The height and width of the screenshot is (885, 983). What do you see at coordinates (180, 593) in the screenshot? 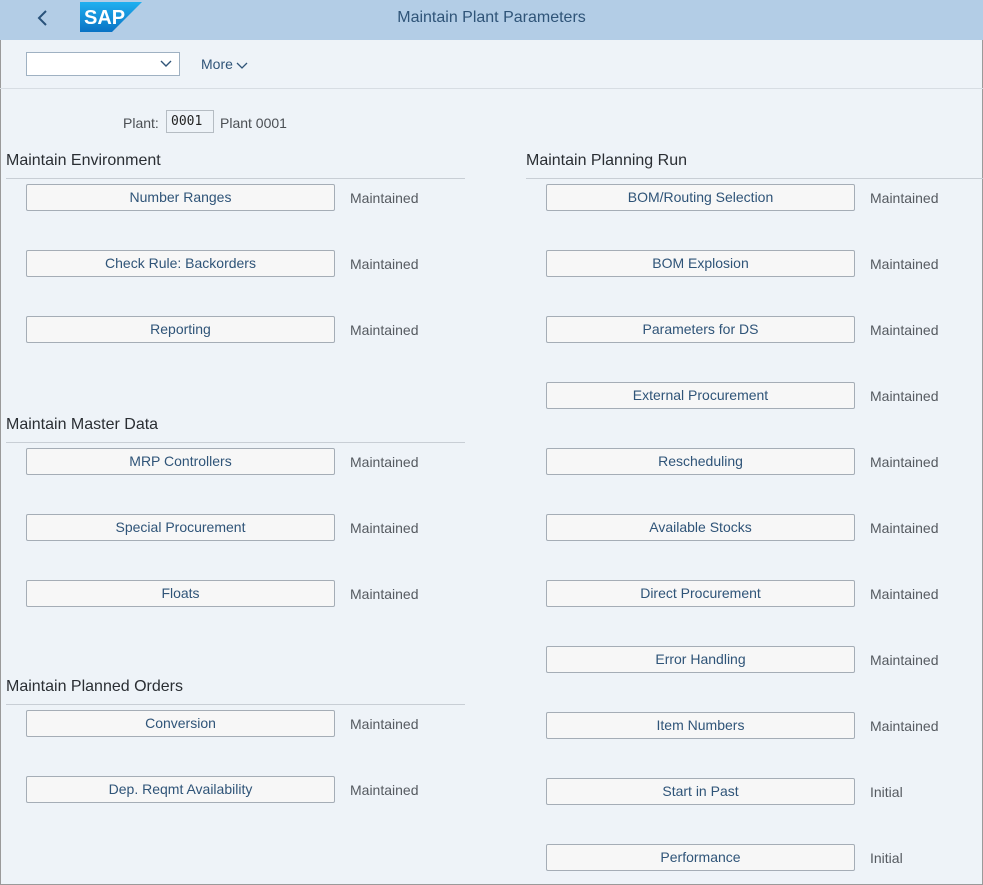
I see `floats-button: Floats` at bounding box center [180, 593].